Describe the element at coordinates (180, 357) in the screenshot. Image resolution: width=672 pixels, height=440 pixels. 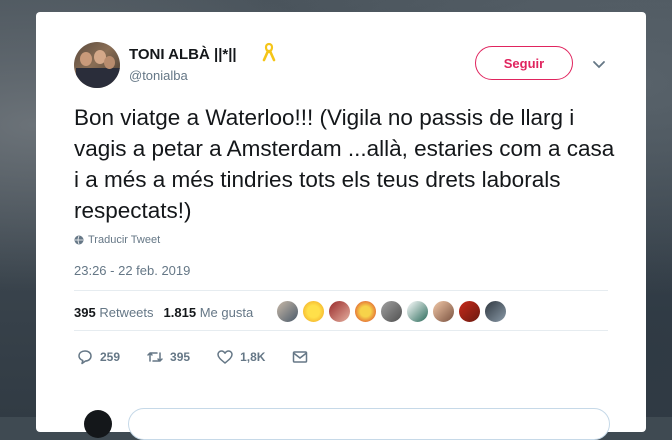
I see `retweet-count: 395` at that location.